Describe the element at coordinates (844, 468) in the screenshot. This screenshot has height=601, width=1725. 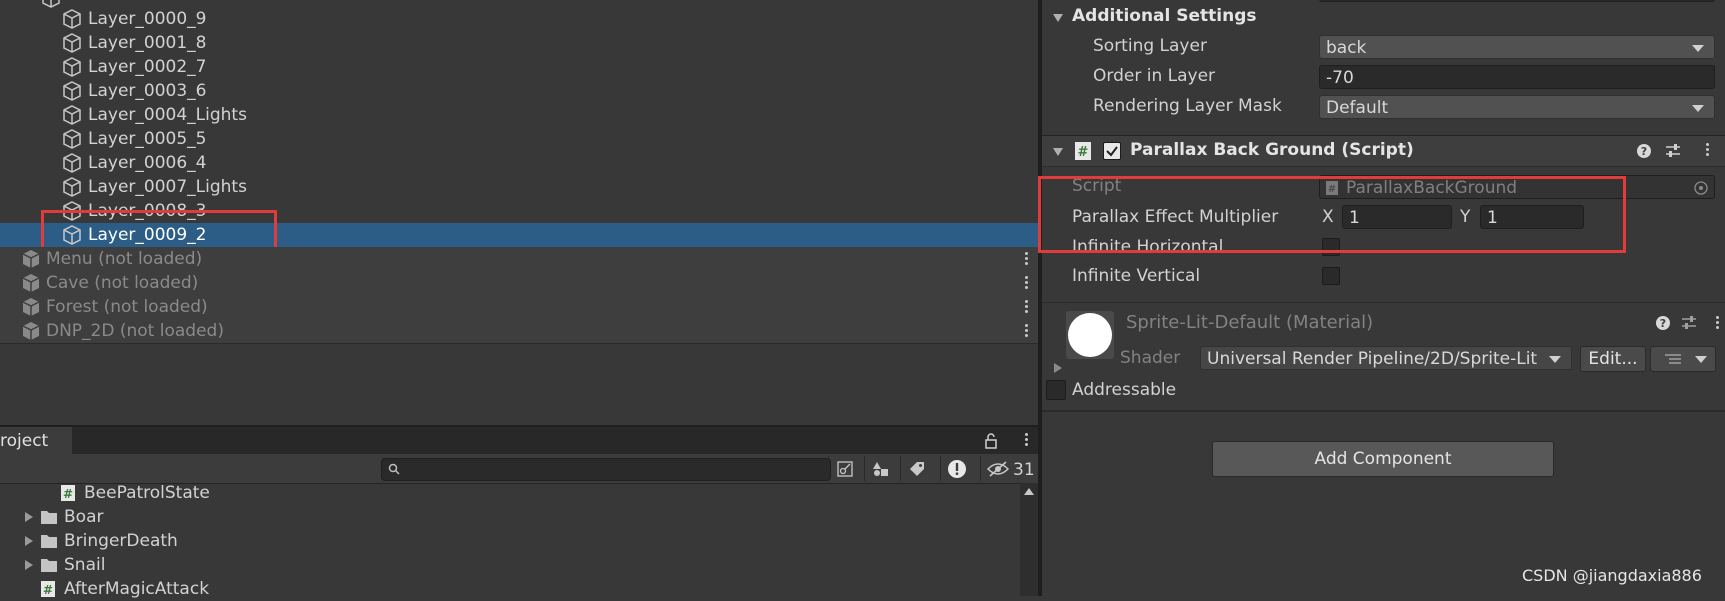
I see `search-by-window-button` at that location.